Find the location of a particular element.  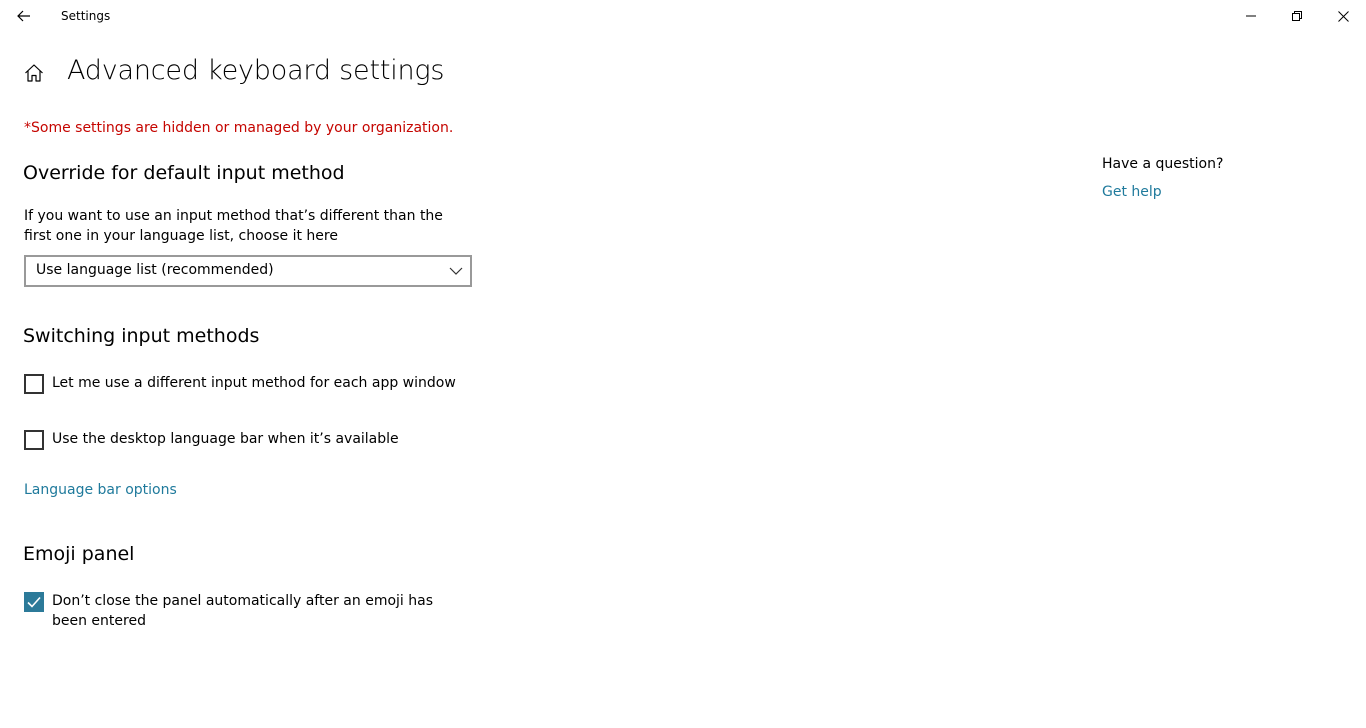

checkmark-icon is located at coordinates (34, 602).